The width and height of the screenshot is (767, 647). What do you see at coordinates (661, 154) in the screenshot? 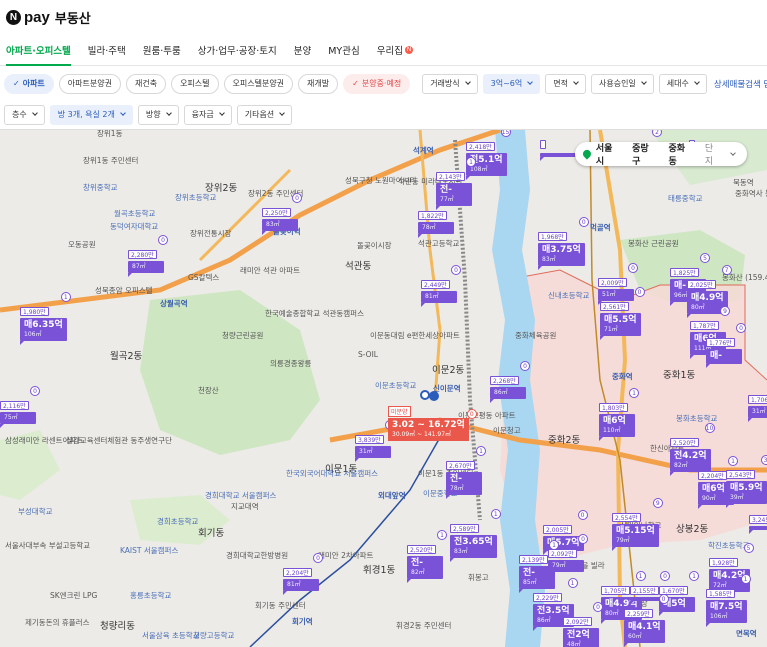
I see `location-selector: 서울시 중랑구 중화동 단지` at bounding box center [661, 154].